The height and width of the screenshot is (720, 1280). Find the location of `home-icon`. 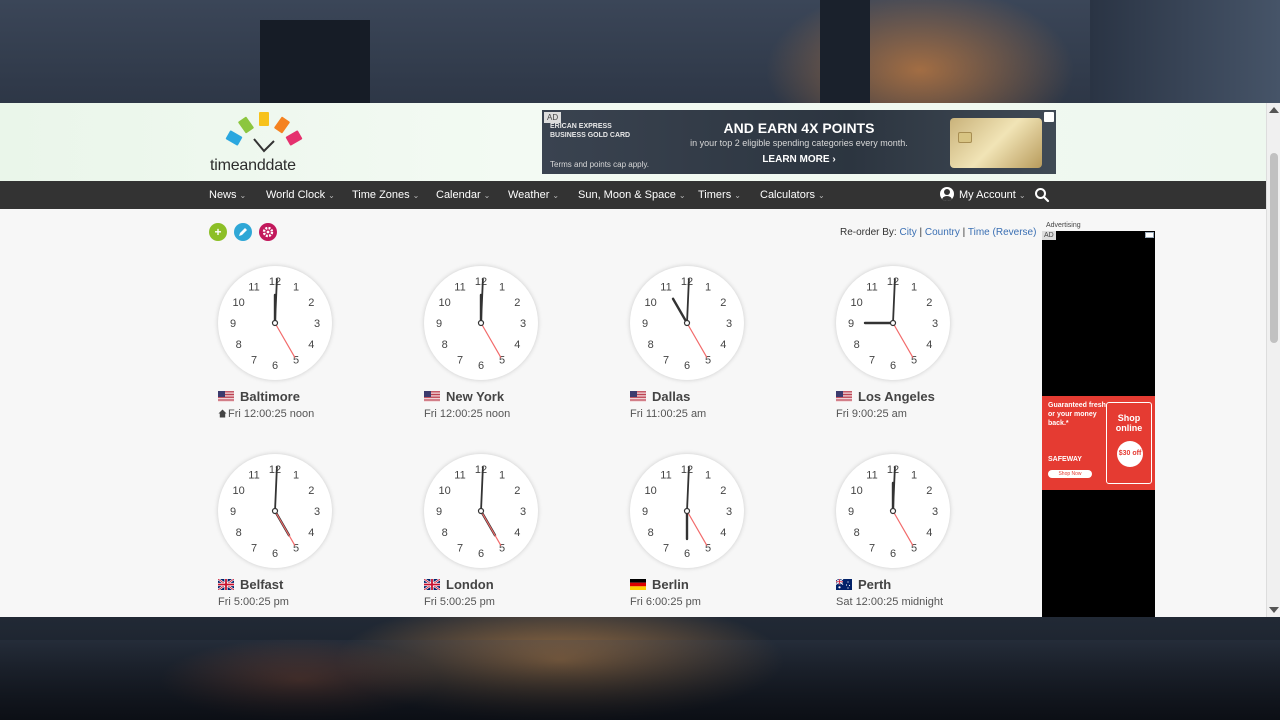

home-icon is located at coordinates (222, 413).